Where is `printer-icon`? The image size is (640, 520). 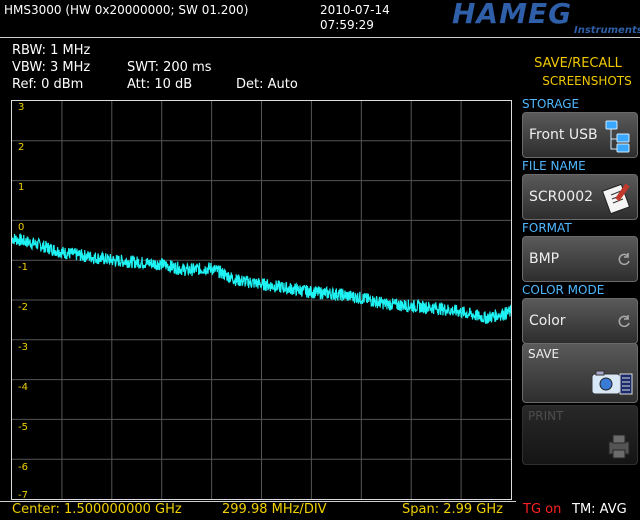 printer-icon is located at coordinates (619, 448).